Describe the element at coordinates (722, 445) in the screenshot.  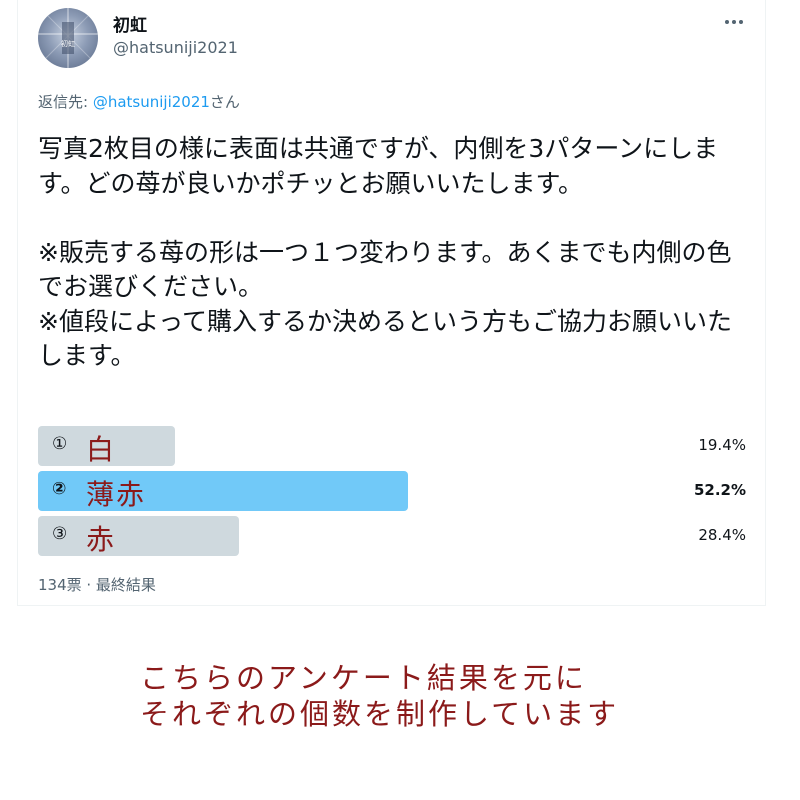
I see `poll-option-percent: 19.4%` at that location.